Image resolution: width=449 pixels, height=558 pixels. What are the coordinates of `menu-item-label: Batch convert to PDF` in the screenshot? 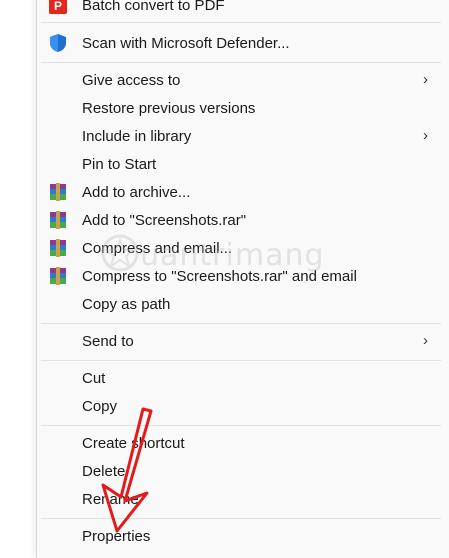 It's located at (153, 7).